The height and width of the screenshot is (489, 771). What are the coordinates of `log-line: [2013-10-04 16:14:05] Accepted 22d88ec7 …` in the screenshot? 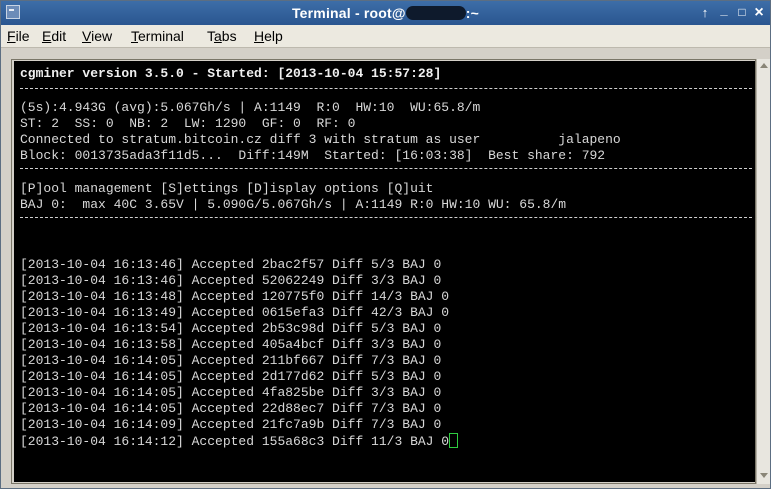 It's located at (231, 408).